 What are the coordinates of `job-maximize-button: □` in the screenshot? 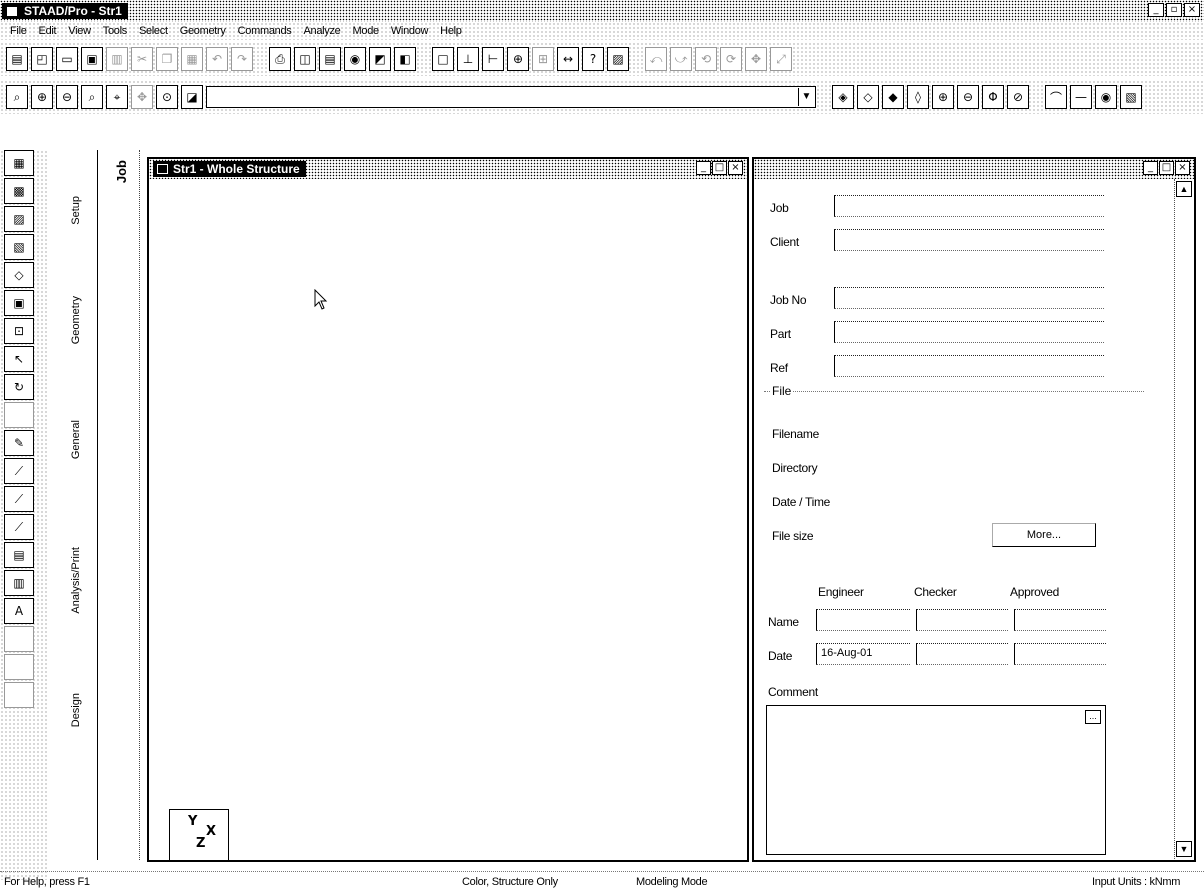 It's located at (1166, 168).